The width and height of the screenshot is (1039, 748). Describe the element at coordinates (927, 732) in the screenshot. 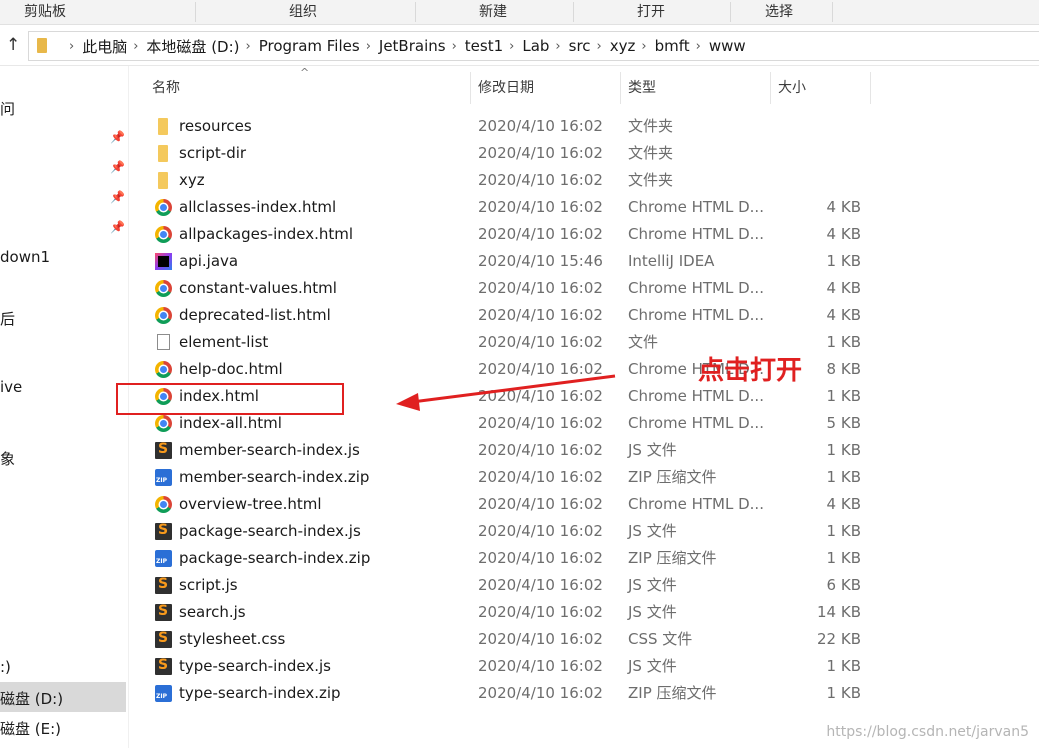

I see `watermark: https://blog.csdn.net/jarvan5` at that location.